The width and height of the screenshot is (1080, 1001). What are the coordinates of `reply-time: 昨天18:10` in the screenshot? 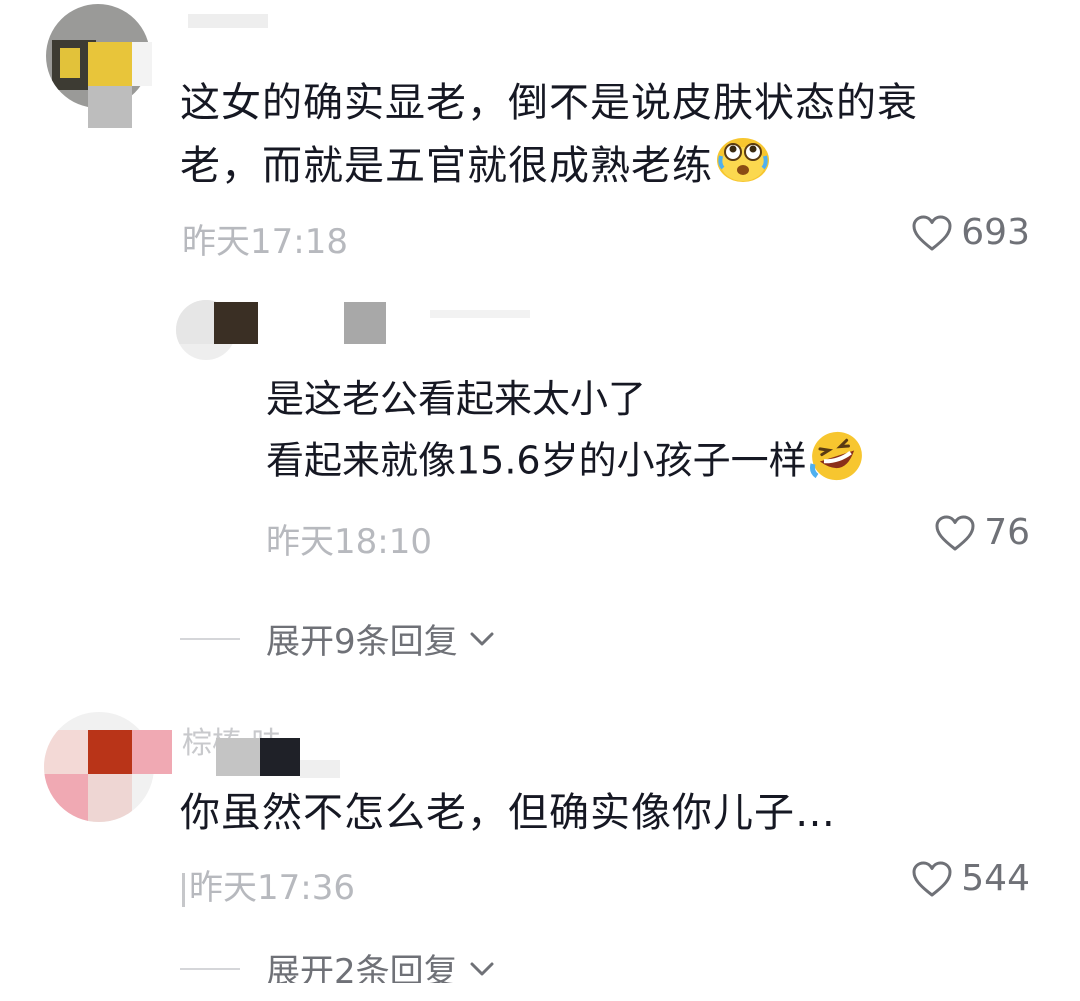 It's located at (349, 542).